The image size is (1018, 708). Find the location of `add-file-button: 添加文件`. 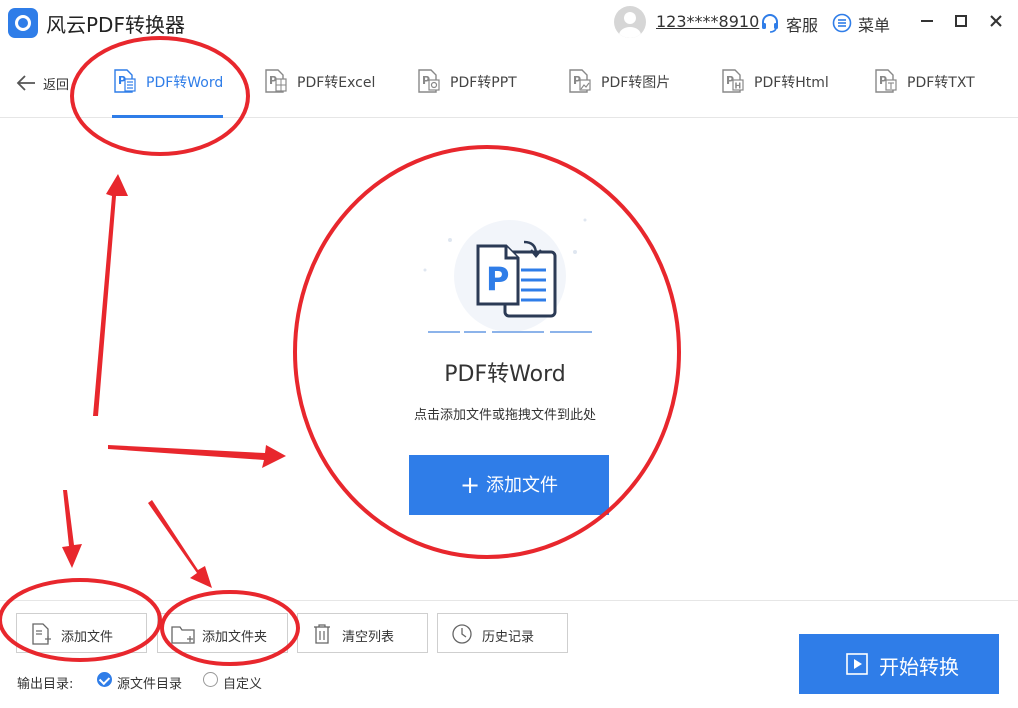

add-file-button: 添加文件 is located at coordinates (81, 633).